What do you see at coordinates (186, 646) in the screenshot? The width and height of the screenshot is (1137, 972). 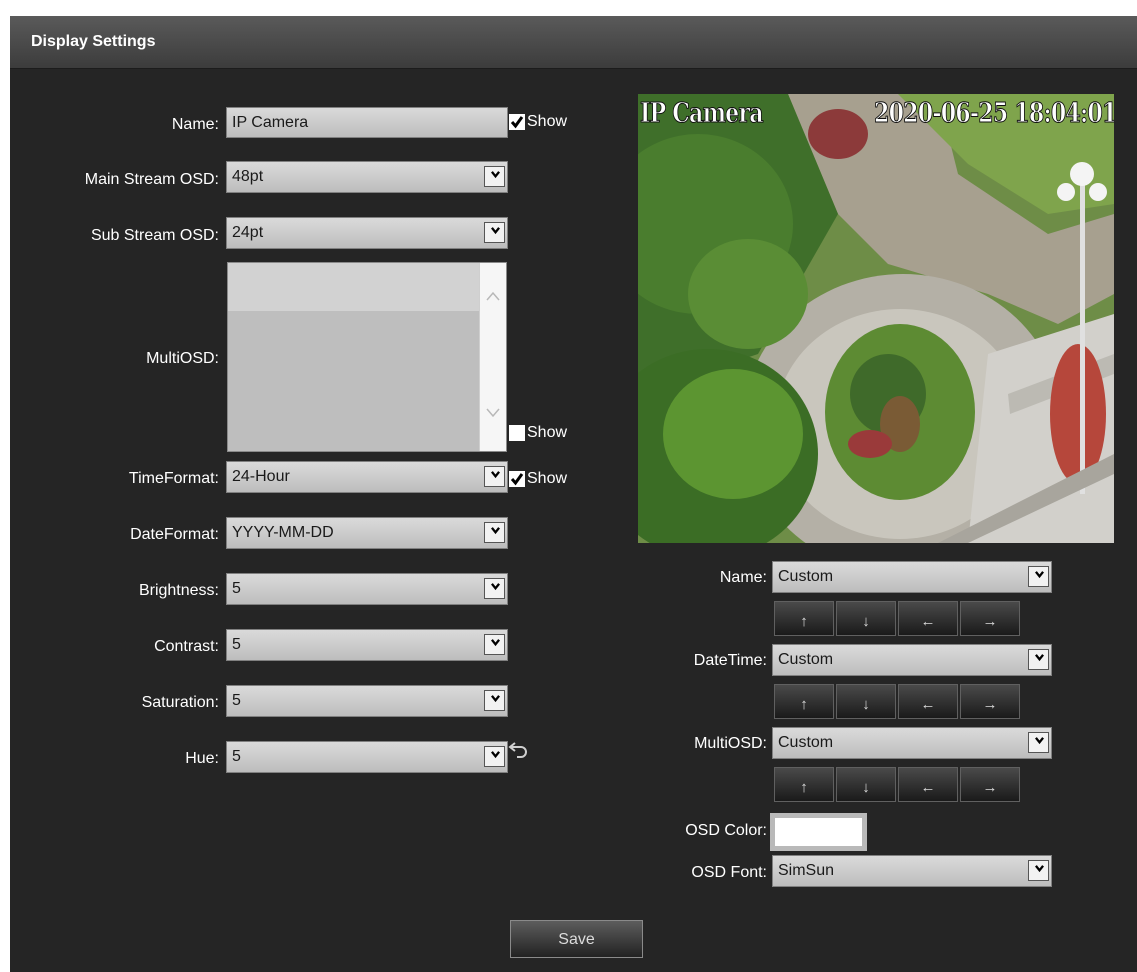 I see `contrast-label: Contrast:` at bounding box center [186, 646].